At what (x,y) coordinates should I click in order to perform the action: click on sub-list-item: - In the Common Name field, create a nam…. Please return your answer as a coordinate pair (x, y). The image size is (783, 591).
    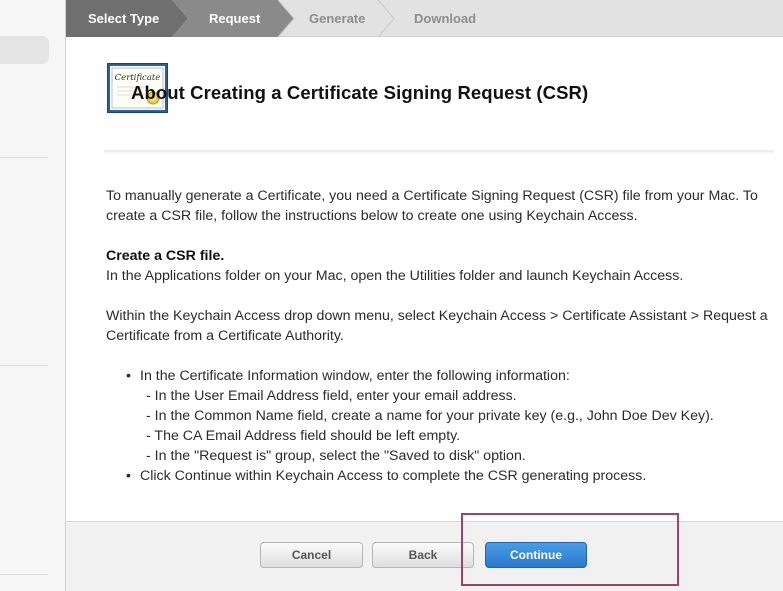
    Looking at the image, I should click on (430, 416).